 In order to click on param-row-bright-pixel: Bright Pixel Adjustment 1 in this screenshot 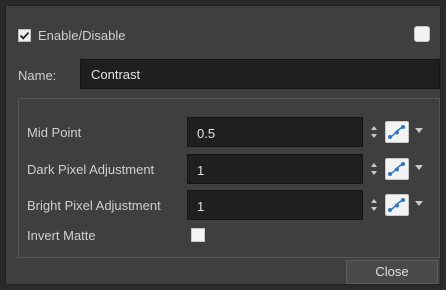, I will do `click(229, 205)`.